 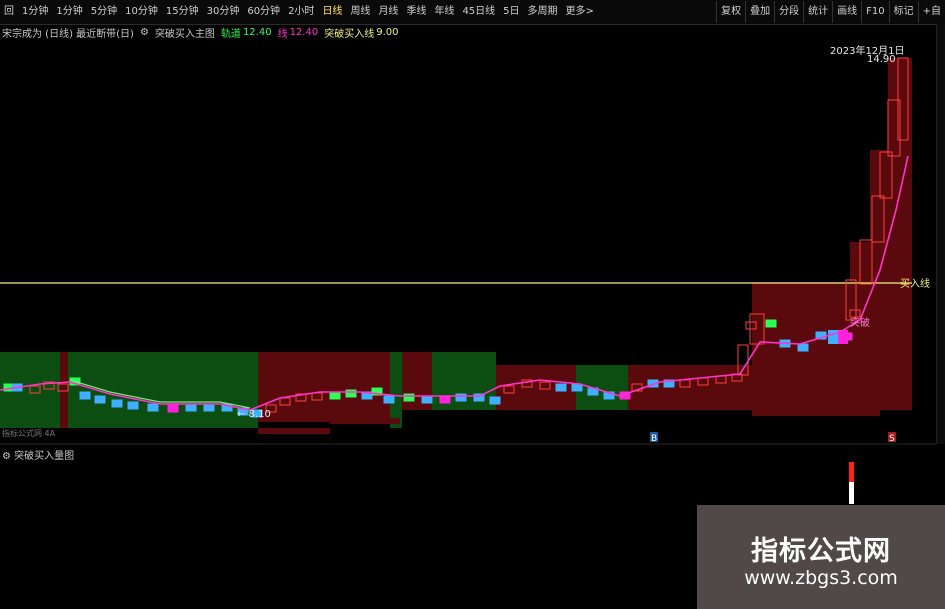 What do you see at coordinates (821, 551) in the screenshot?
I see `watermark-title: 指标公式网` at bounding box center [821, 551].